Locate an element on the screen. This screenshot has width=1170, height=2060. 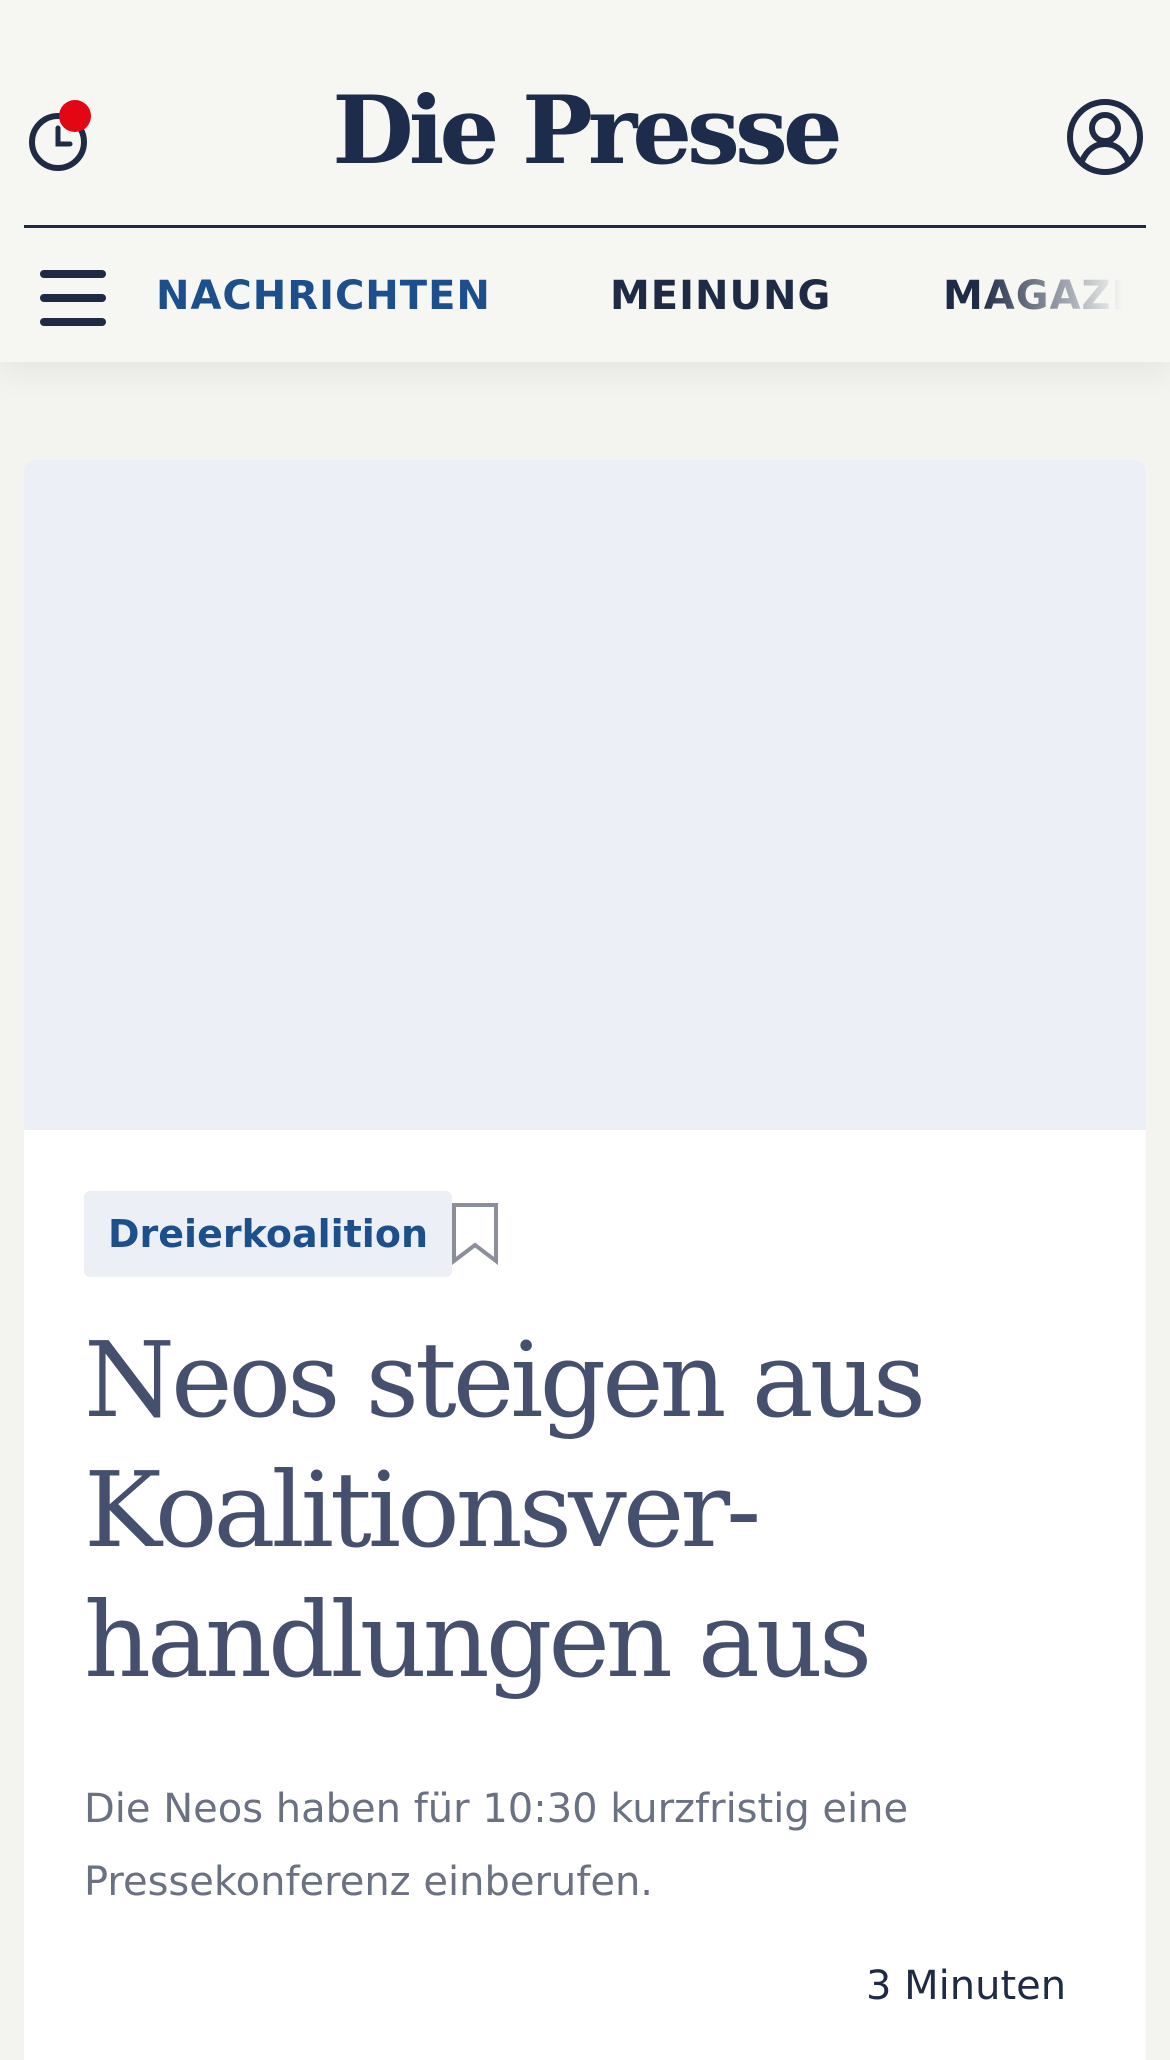
main-navigation: NACHRICHTEN MEINUNG MAGAZIN is located at coordinates (585, 297).